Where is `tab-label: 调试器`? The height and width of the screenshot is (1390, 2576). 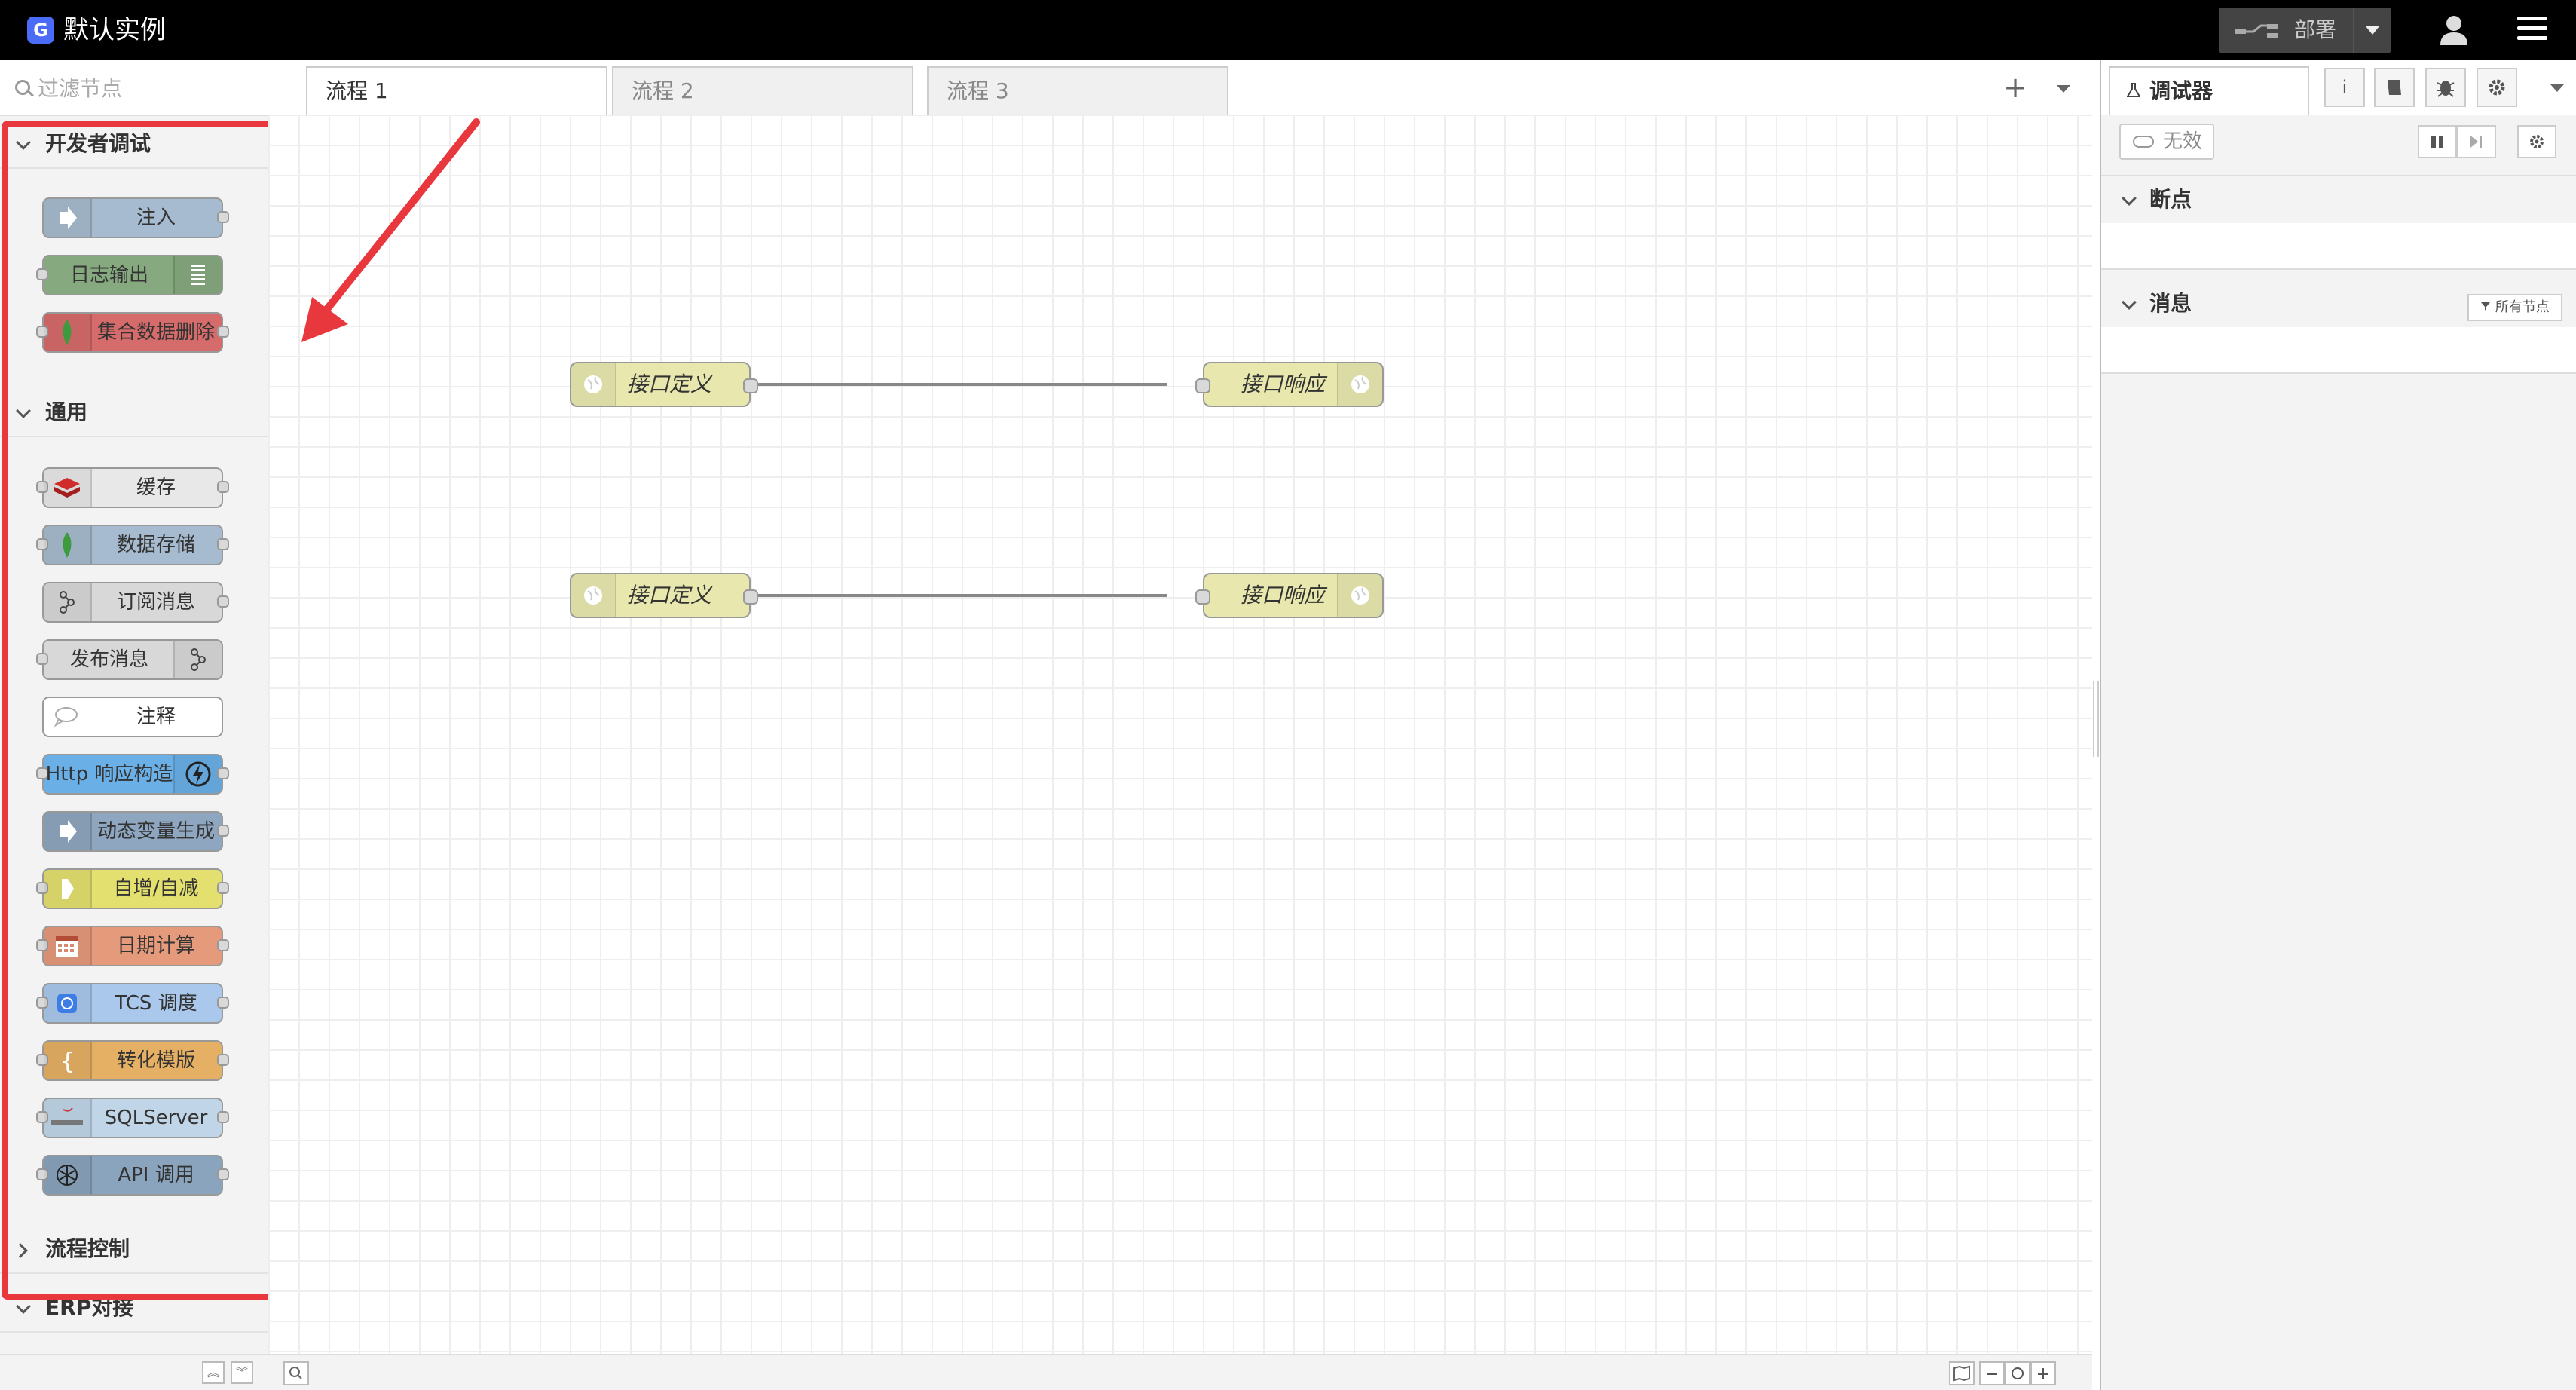 tab-label: 调试器 is located at coordinates (2181, 90).